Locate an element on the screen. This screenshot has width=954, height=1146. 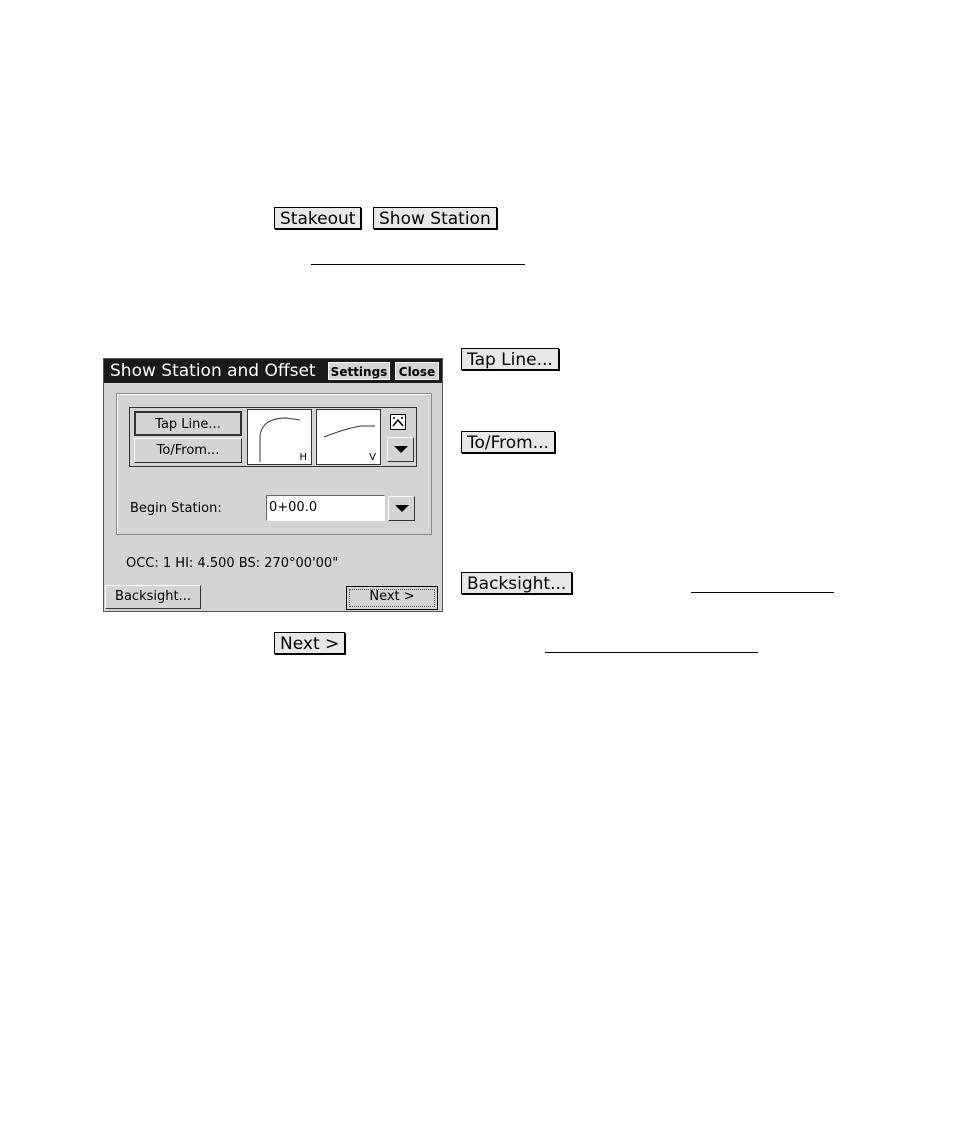
settings-button: Settings is located at coordinates (359, 371).